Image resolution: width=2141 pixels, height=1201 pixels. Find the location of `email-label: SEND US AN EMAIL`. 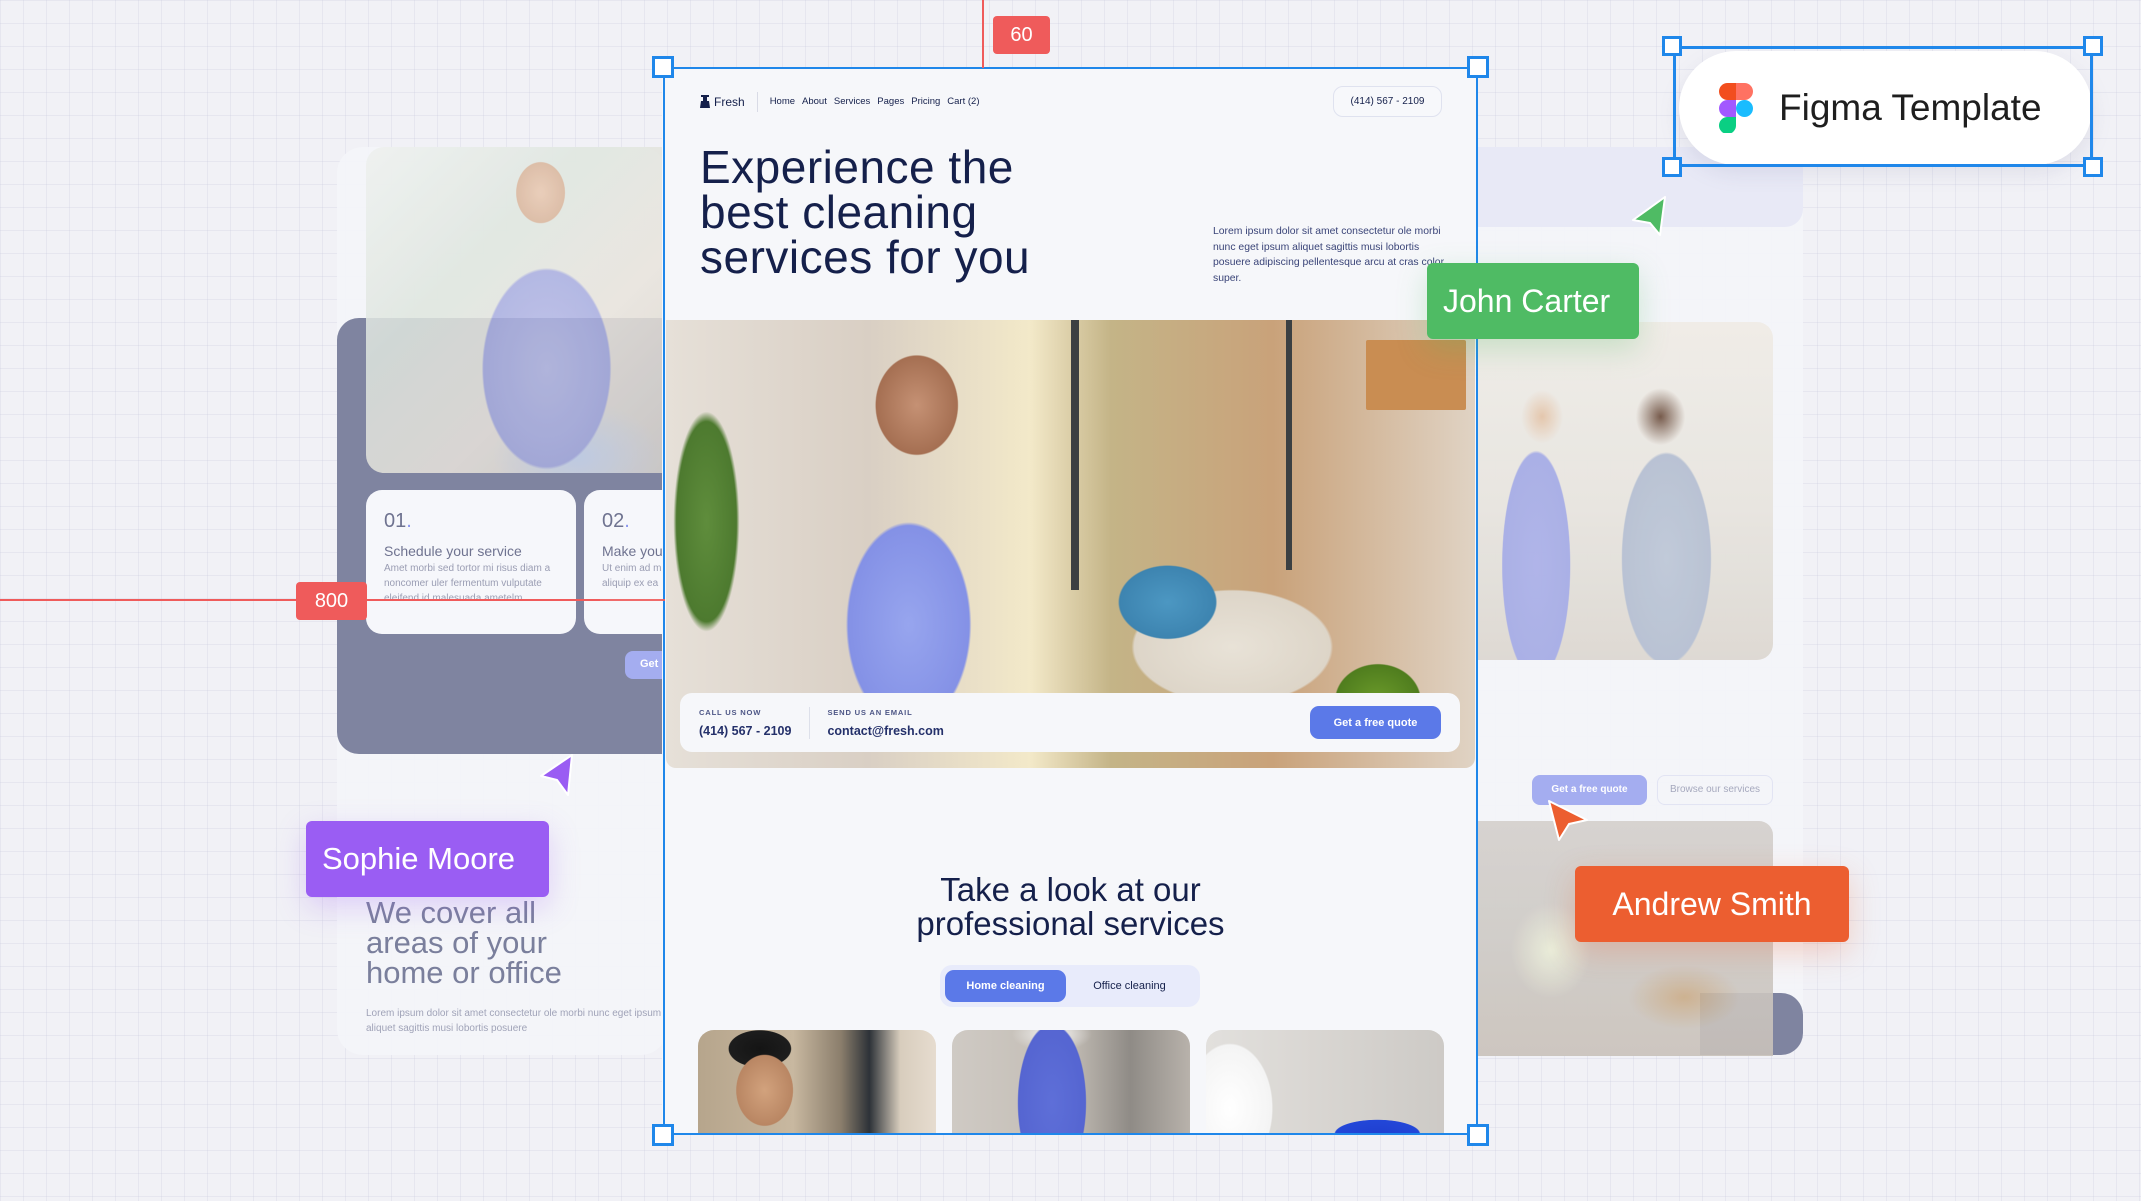

email-label: SEND US AN EMAIL is located at coordinates (870, 712).